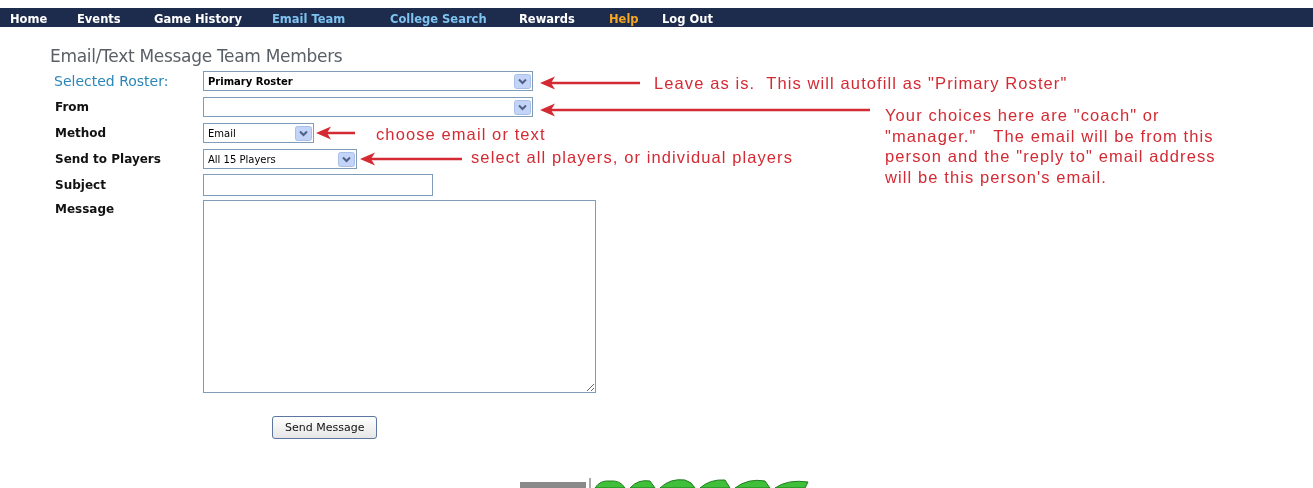 This screenshot has height=488, width=1313. I want to click on field-label: Method, so click(81, 133).